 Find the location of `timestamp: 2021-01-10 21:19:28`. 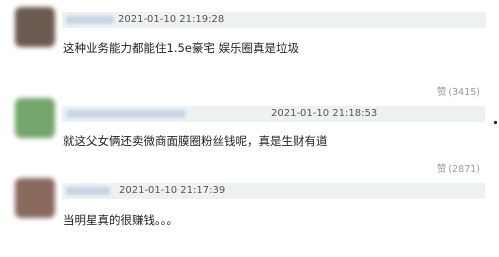

timestamp: 2021-01-10 21:19:28 is located at coordinates (171, 19).